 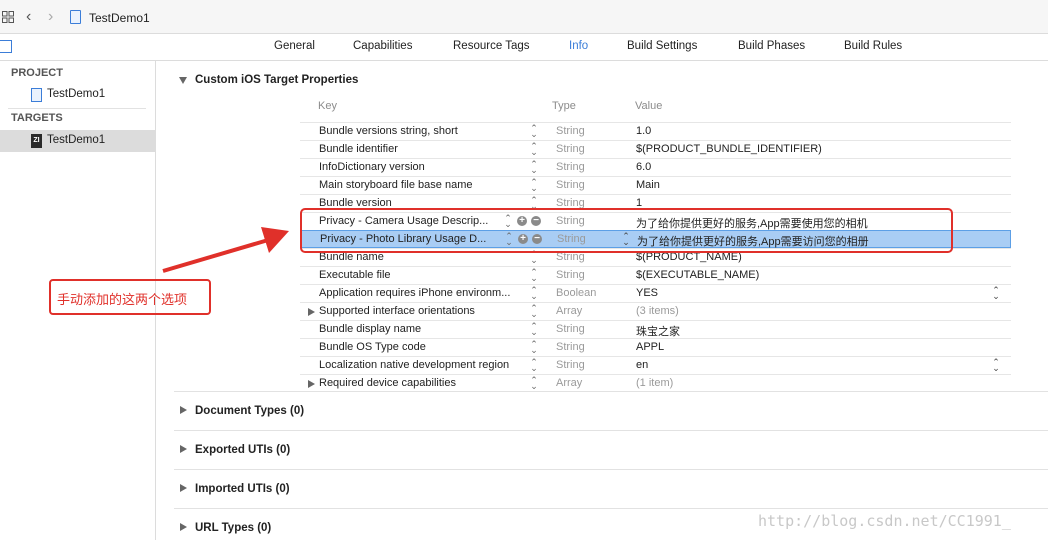 What do you see at coordinates (578, 46) in the screenshot?
I see `tab-info: Info` at bounding box center [578, 46].